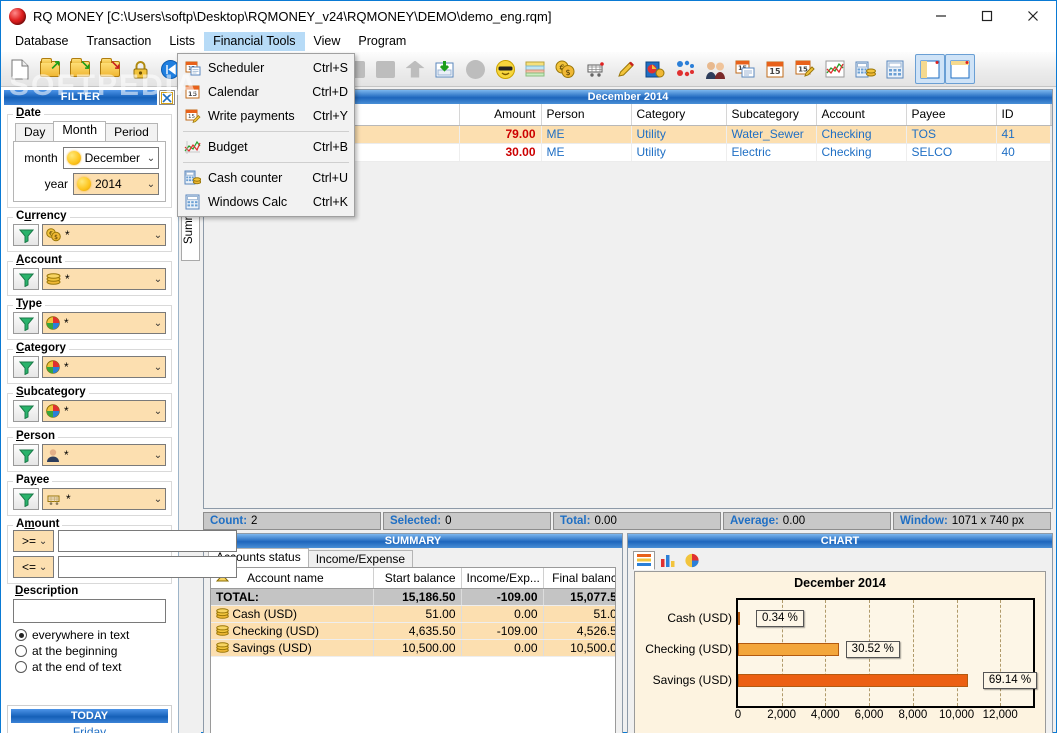  Describe the element at coordinates (167, 97) in the screenshot. I see `close-filter-icon` at that location.